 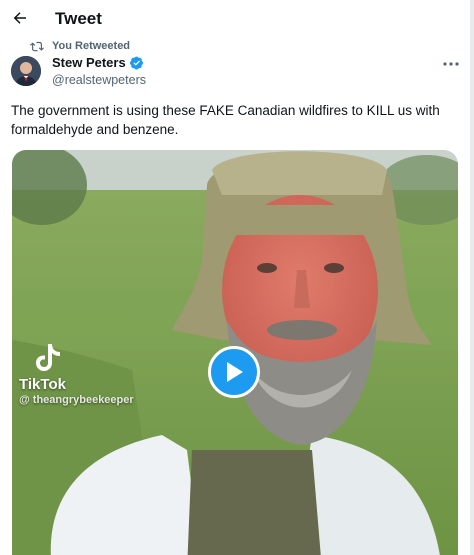 I want to click on retweet-label: You Retweeted, so click(x=91, y=46).